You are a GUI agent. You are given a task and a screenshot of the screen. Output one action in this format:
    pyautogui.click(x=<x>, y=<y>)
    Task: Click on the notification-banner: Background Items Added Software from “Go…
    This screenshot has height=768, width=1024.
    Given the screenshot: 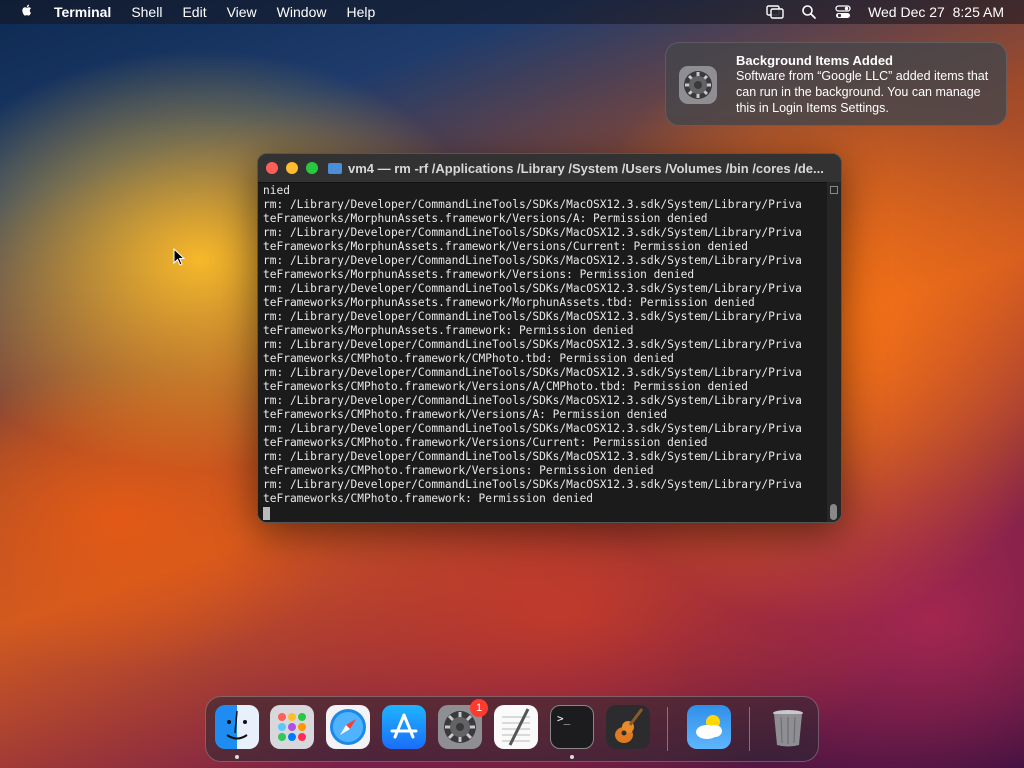 What is the action you would take?
    pyautogui.click(x=836, y=84)
    